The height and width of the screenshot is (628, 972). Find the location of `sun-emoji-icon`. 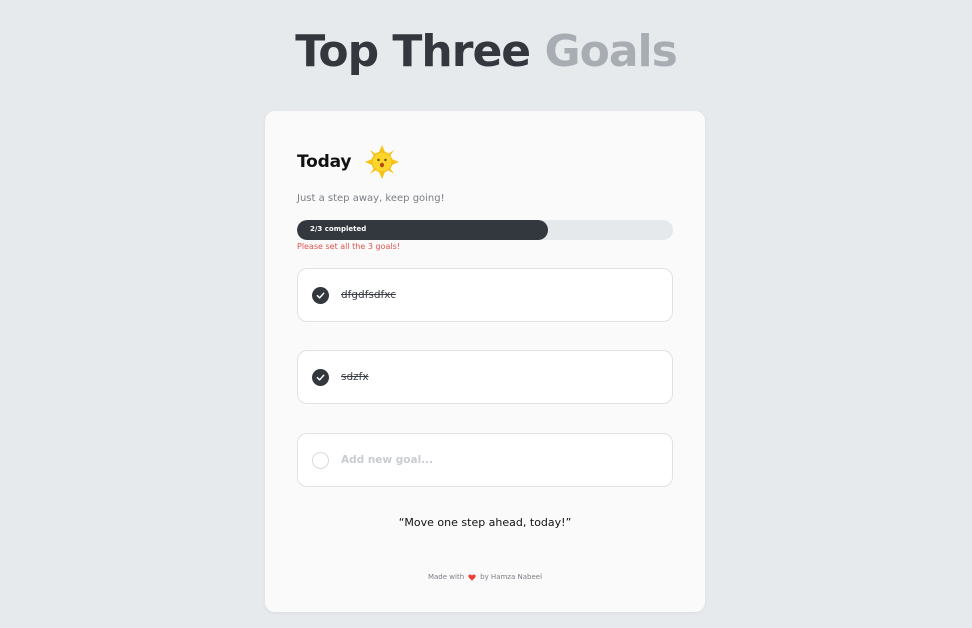

sun-emoji-icon is located at coordinates (382, 162).